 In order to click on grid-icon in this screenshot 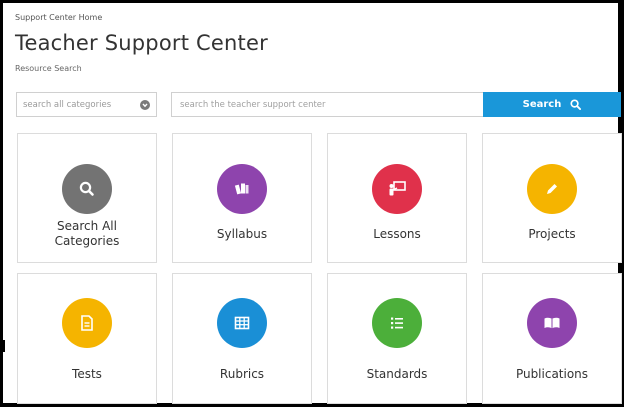, I will do `click(242, 323)`.